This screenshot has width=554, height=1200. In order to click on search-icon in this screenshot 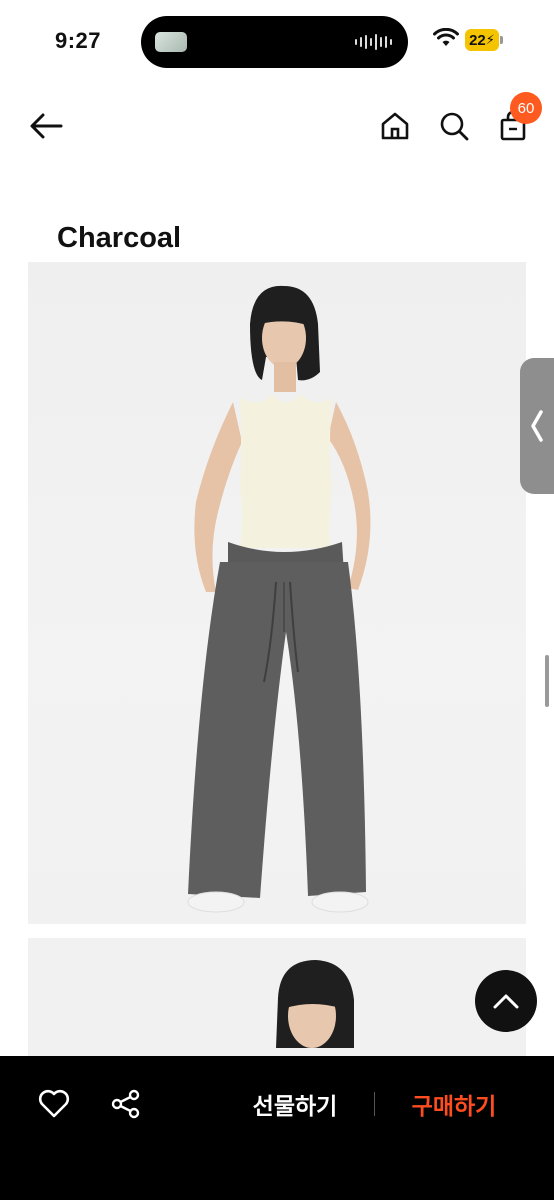, I will do `click(454, 126)`.